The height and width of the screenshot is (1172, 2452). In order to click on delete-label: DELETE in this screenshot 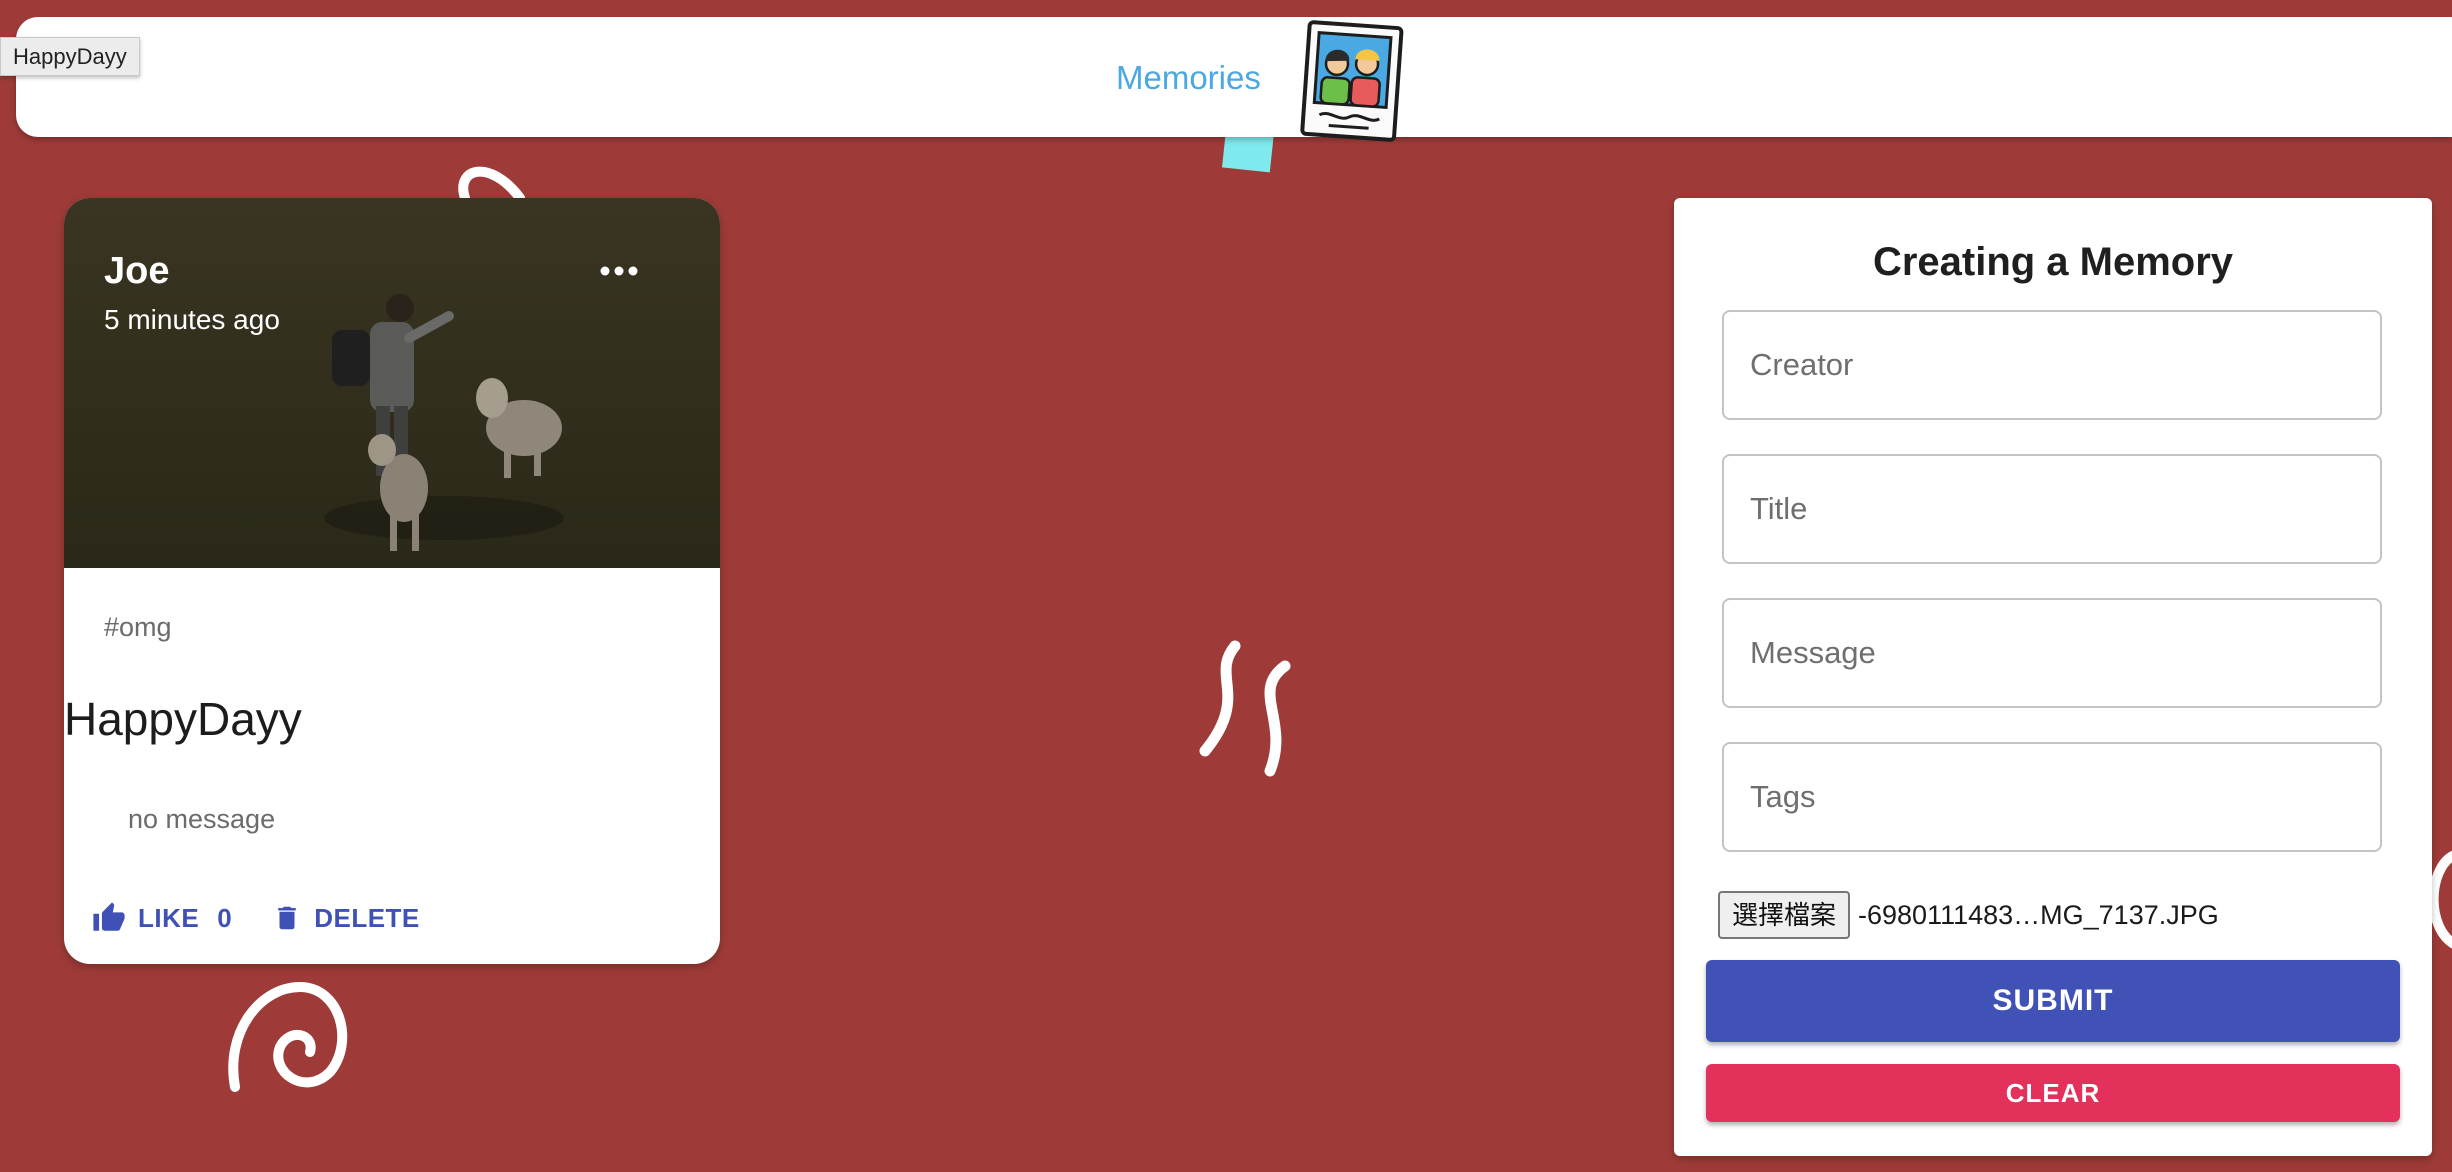, I will do `click(367, 917)`.